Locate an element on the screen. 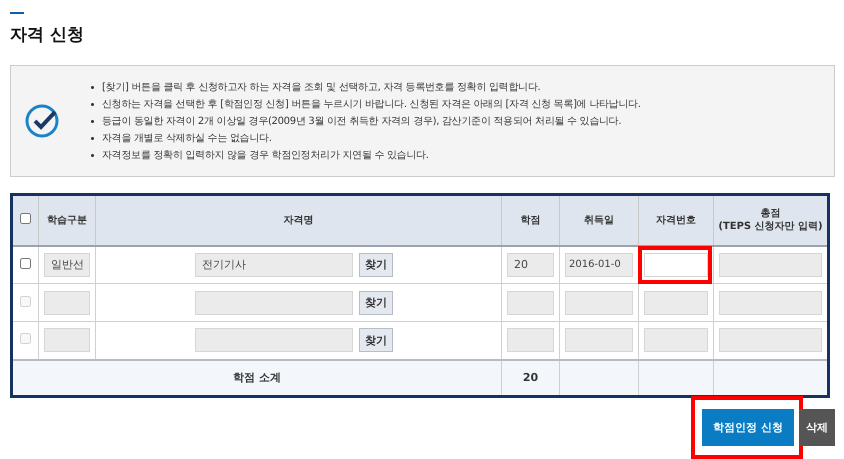 Image resolution: width=844 pixels, height=459 pixels. credits-field: 20 is located at coordinates (530, 264).